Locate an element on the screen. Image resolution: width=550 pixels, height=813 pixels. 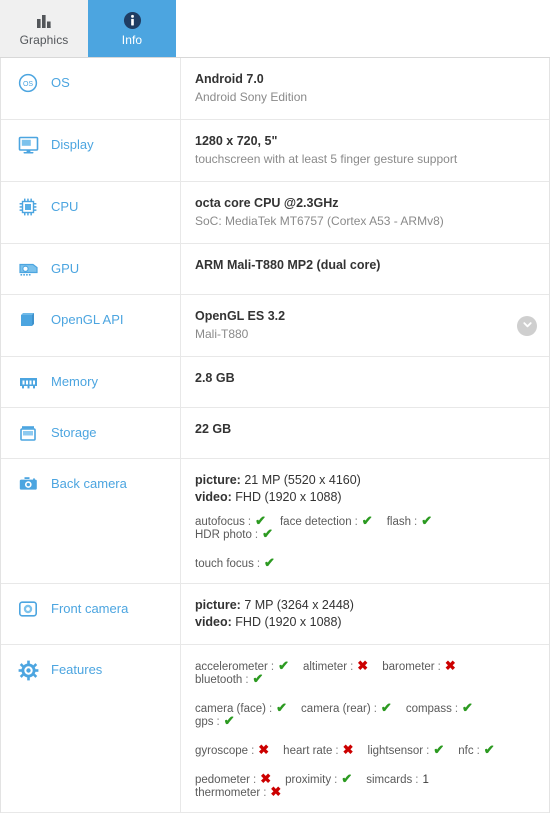
os-circle-icon: OS is located at coordinates (28, 83).